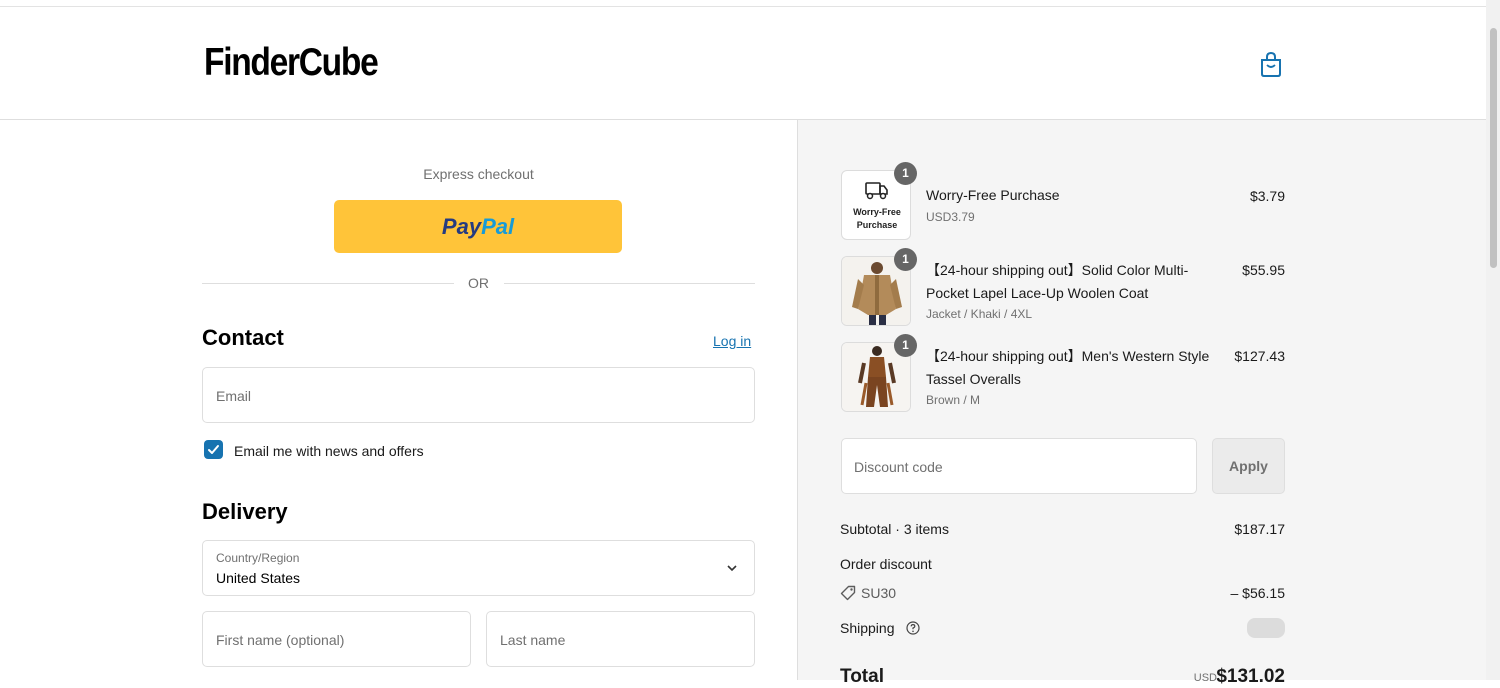 This screenshot has width=1500, height=688. What do you see at coordinates (258, 578) in the screenshot?
I see `country-value: United States` at bounding box center [258, 578].